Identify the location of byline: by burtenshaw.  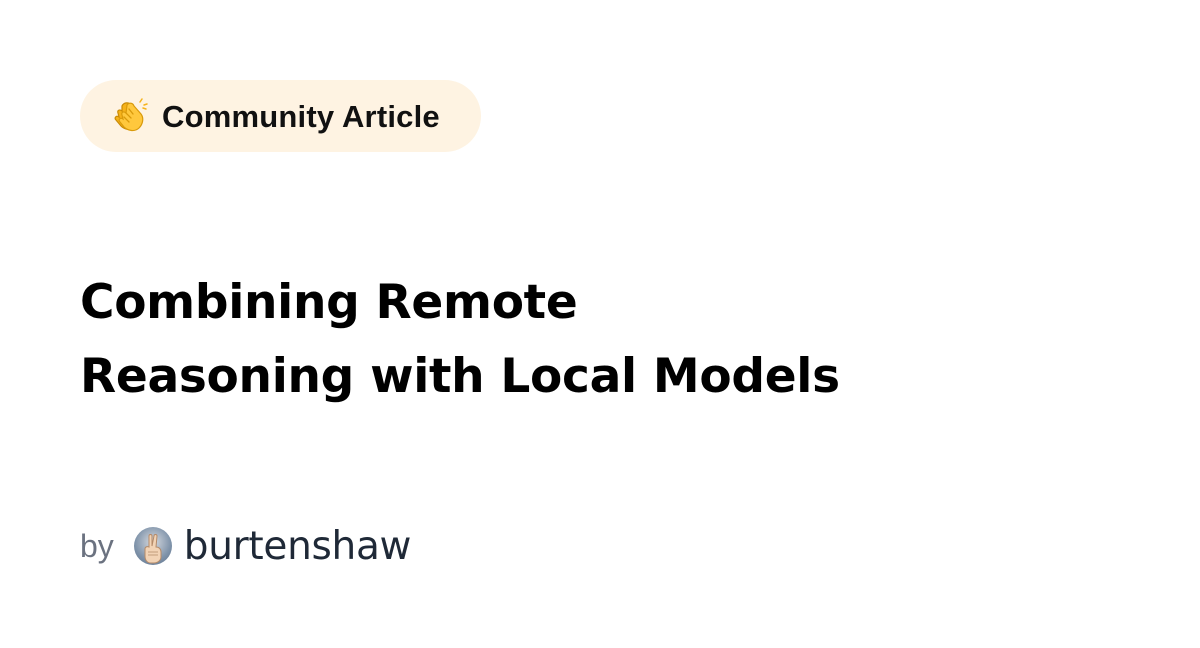
(245, 546).